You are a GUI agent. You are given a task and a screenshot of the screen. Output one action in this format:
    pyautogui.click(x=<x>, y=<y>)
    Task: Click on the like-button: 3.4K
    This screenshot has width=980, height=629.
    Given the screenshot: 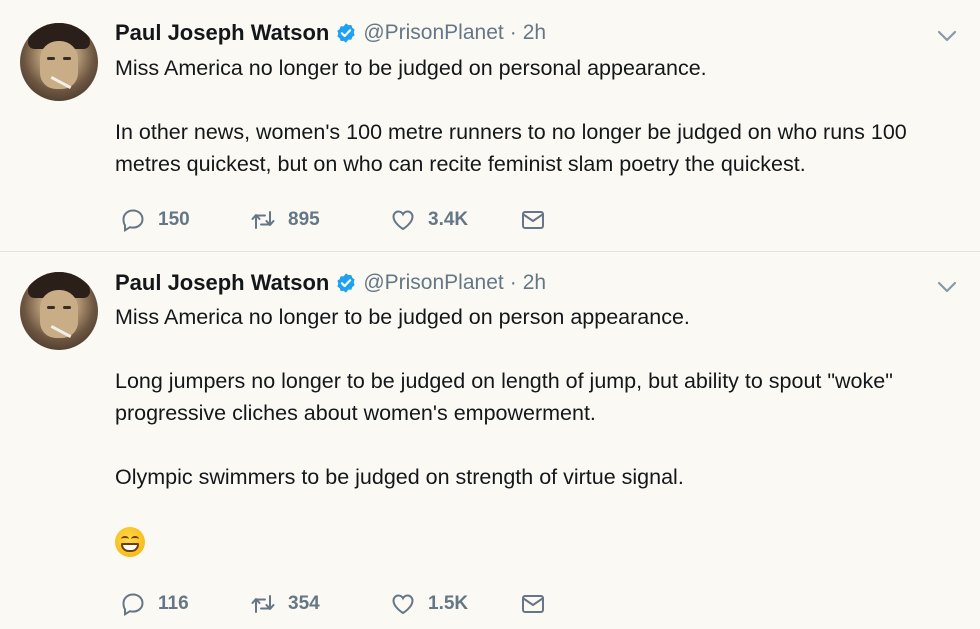 What is the action you would take?
    pyautogui.click(x=455, y=220)
    